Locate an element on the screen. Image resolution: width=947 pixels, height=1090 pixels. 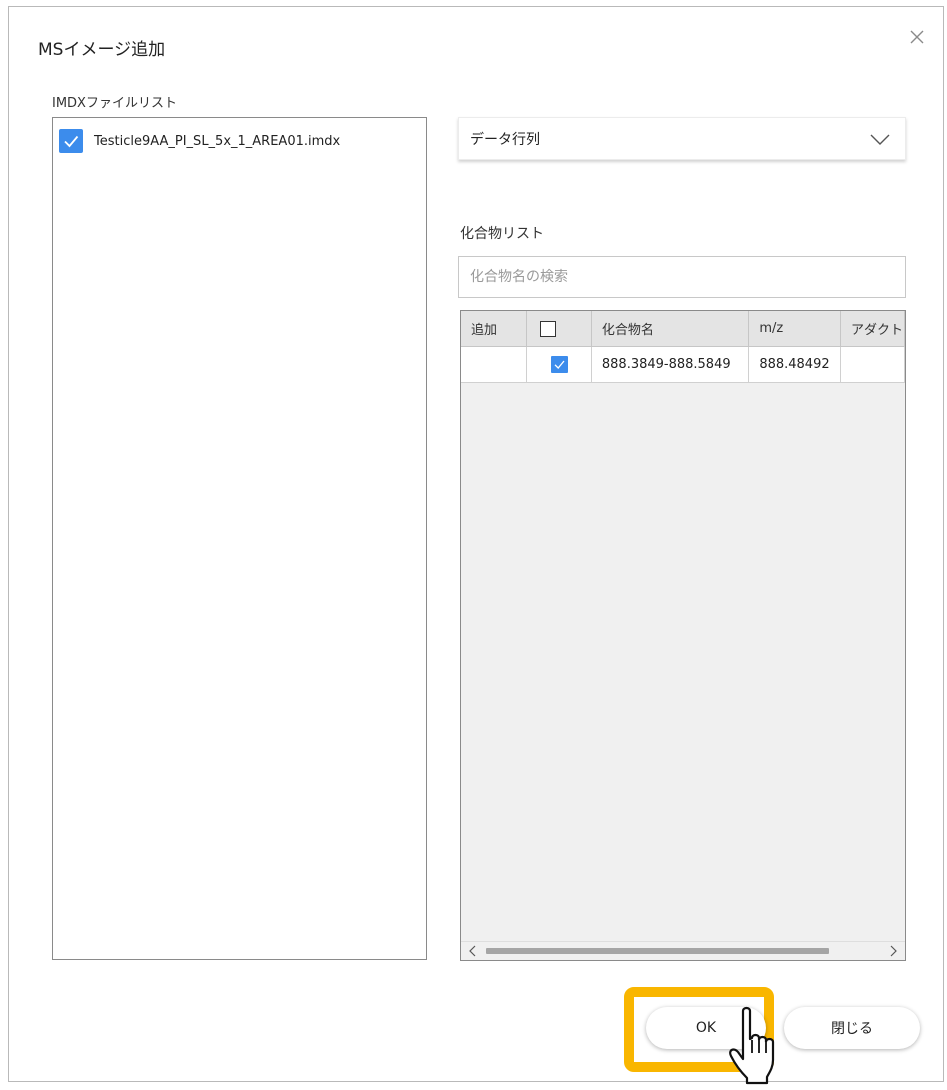
file-name: Testicle9AA_PI_SL_5x_1_AREA01.imdx is located at coordinates (217, 141).